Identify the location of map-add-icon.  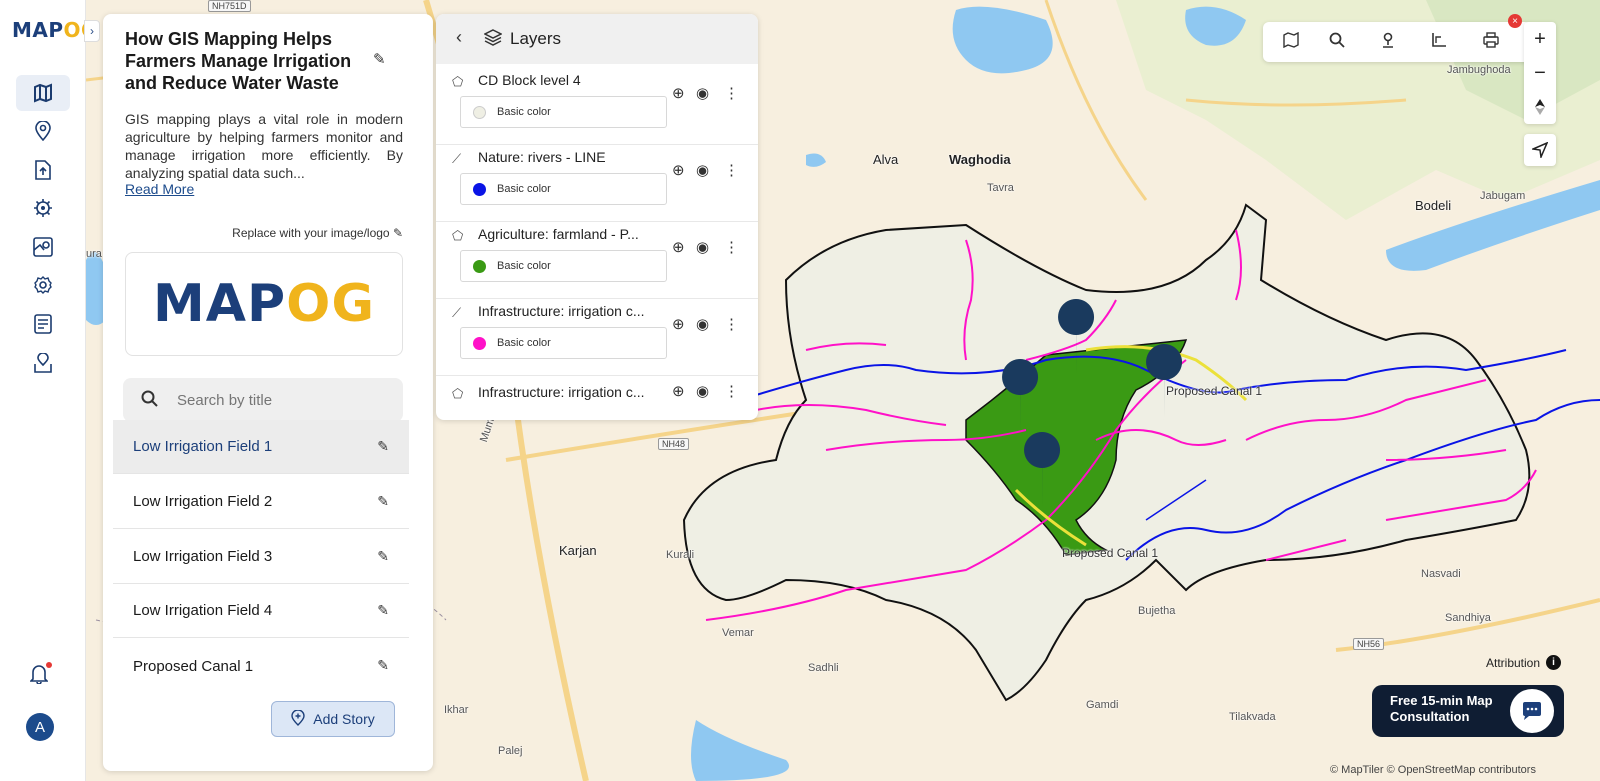
(43, 247).